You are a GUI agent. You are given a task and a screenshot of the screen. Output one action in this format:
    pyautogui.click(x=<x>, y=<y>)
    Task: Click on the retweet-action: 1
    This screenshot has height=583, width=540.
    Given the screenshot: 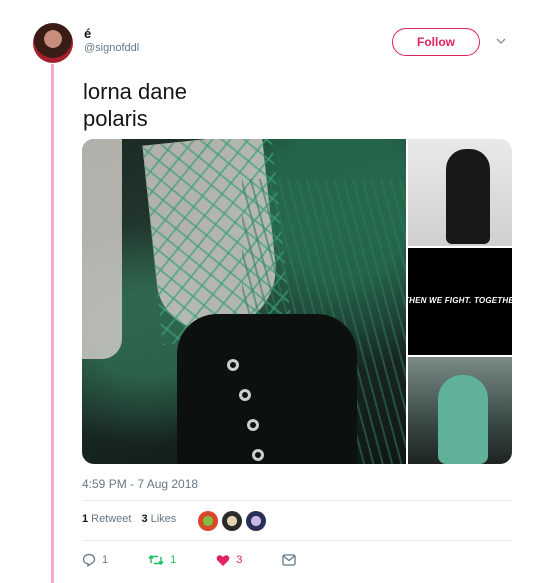 What is the action you would take?
    pyautogui.click(x=162, y=560)
    